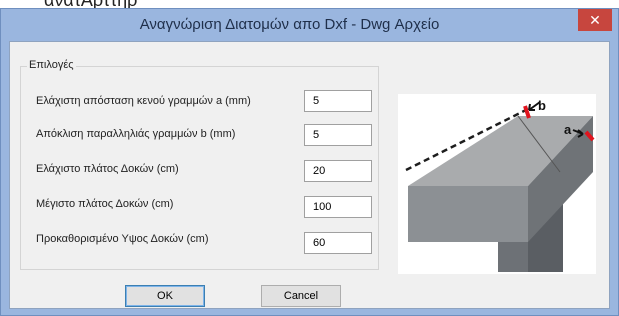 The width and height of the screenshot is (619, 316). Describe the element at coordinates (165, 296) in the screenshot. I see `ok-button: OK` at that location.